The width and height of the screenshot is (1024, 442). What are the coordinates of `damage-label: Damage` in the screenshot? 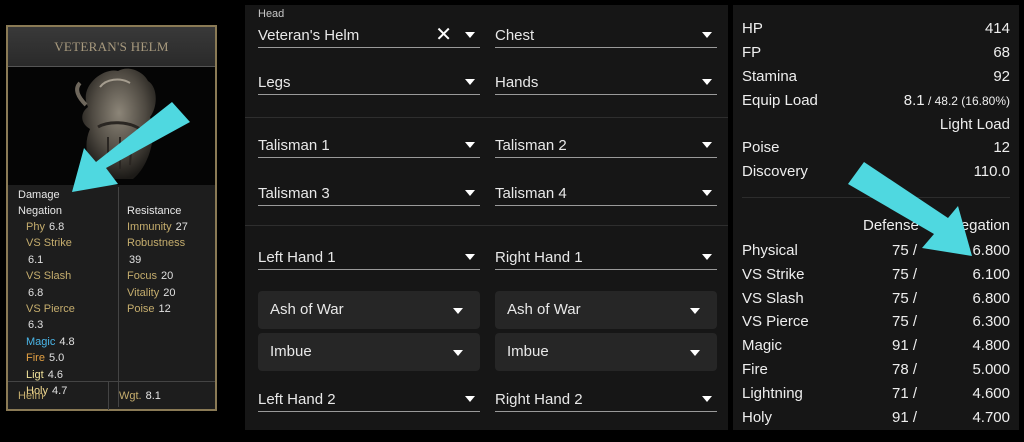 It's located at (39, 195).